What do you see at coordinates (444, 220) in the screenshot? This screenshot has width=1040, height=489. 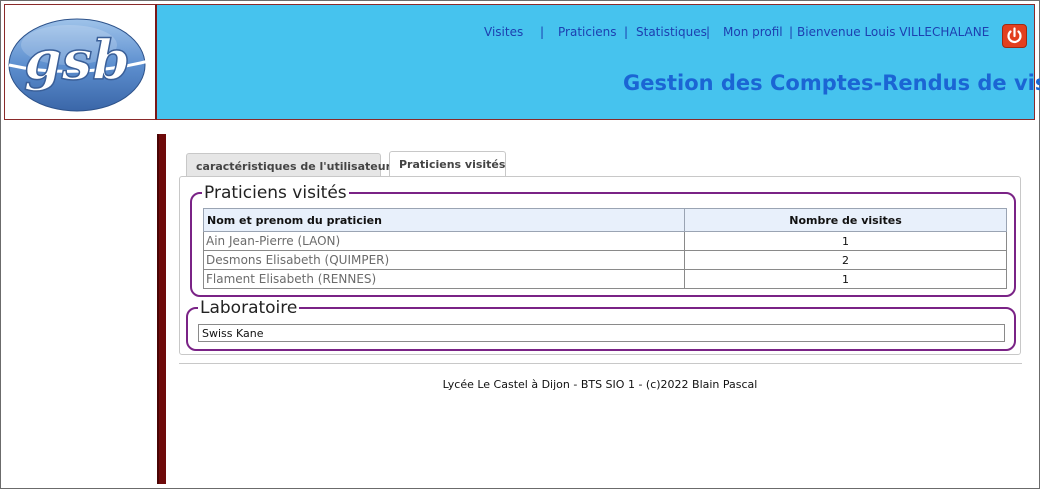 I see `column-header-name: Nom et prenom du praticien` at bounding box center [444, 220].